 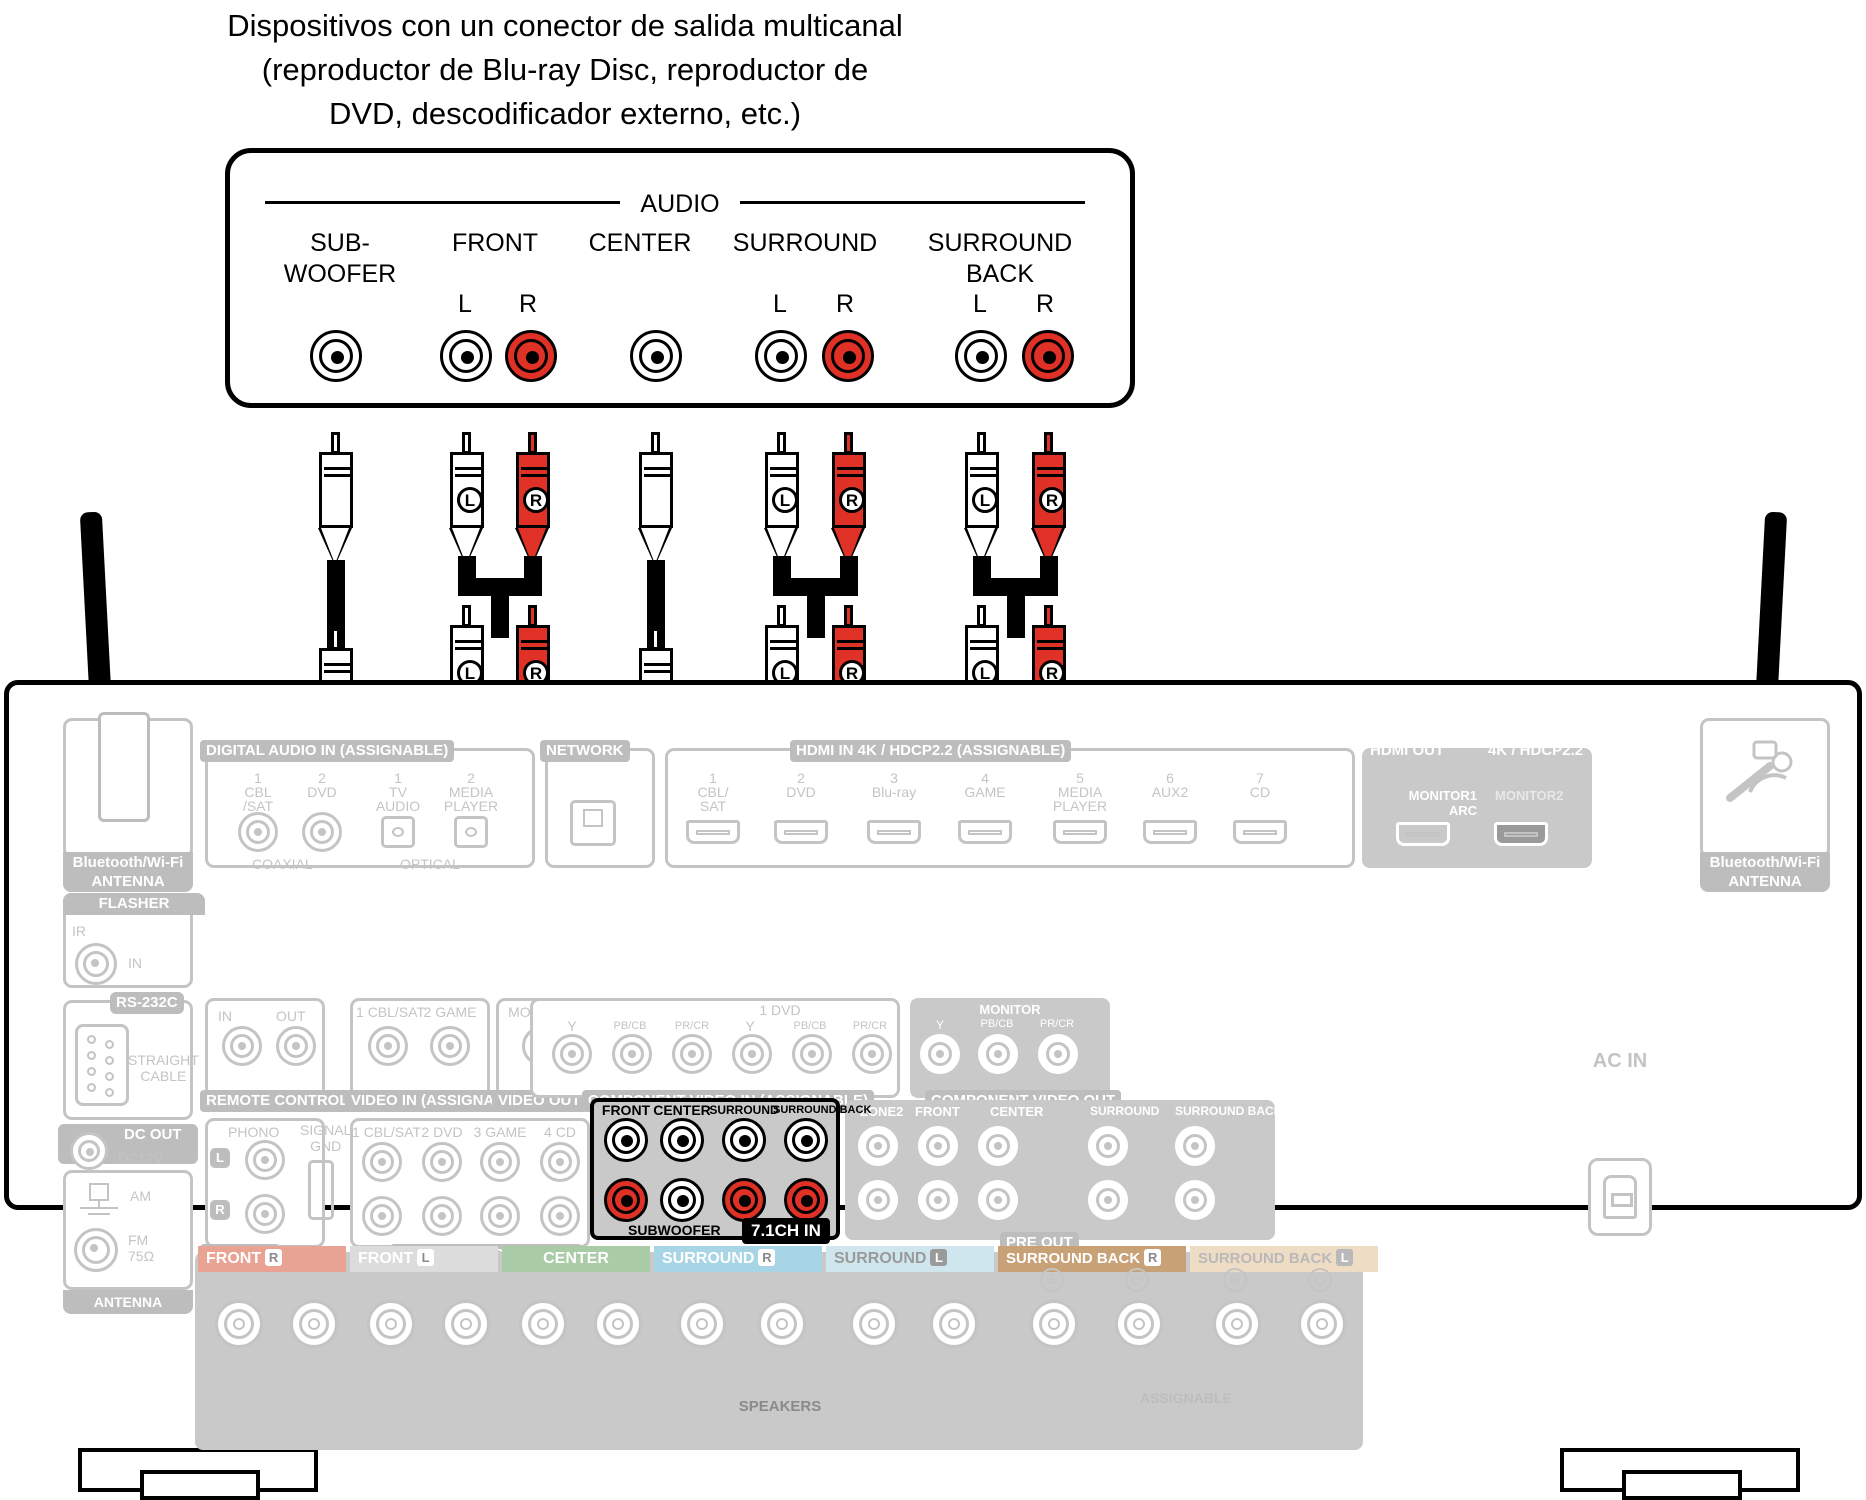 What do you see at coordinates (382, 1162) in the screenshot?
I see `audio-in-1-l-jack` at bounding box center [382, 1162].